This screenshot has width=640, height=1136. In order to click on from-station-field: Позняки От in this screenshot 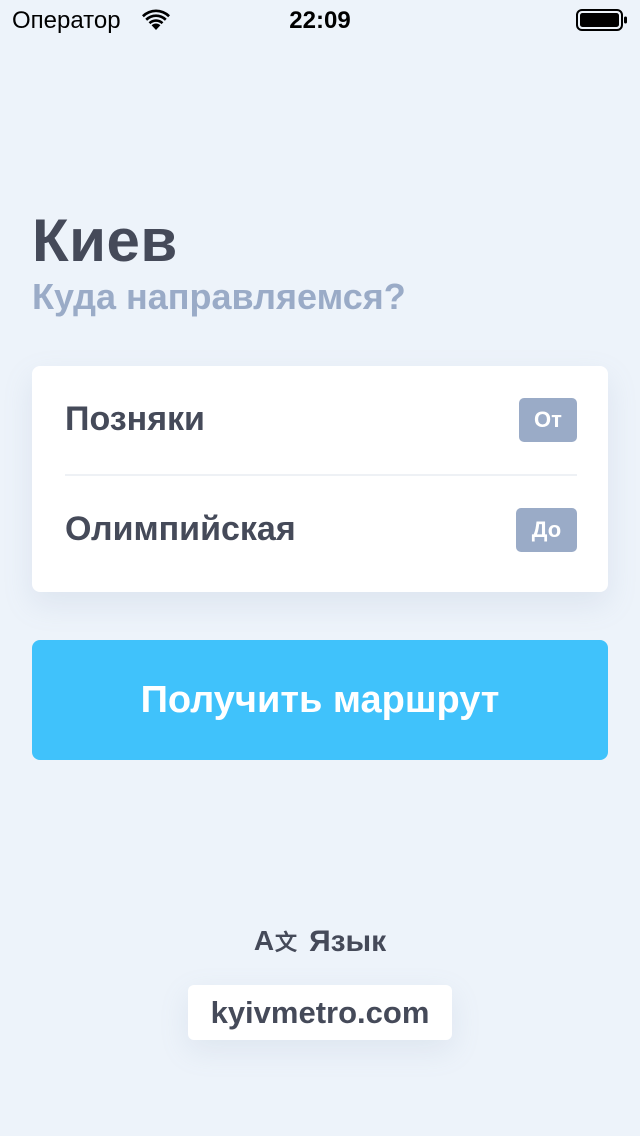, I will do `click(320, 420)`.